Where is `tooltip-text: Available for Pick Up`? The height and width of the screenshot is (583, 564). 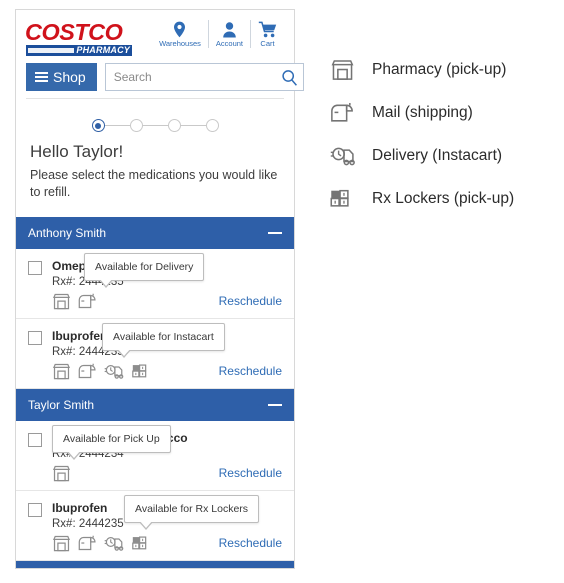 tooltip-text: Available for Pick Up is located at coordinates (111, 438).